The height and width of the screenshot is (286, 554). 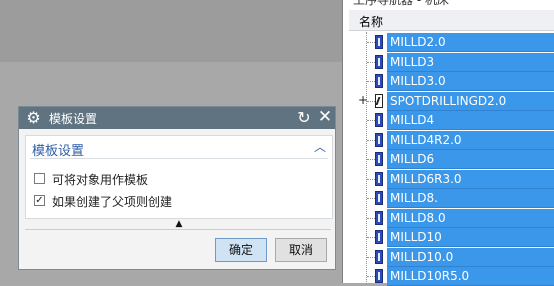 I want to click on navigator-title: 工序导航器 - 机床, so click(x=401, y=3).